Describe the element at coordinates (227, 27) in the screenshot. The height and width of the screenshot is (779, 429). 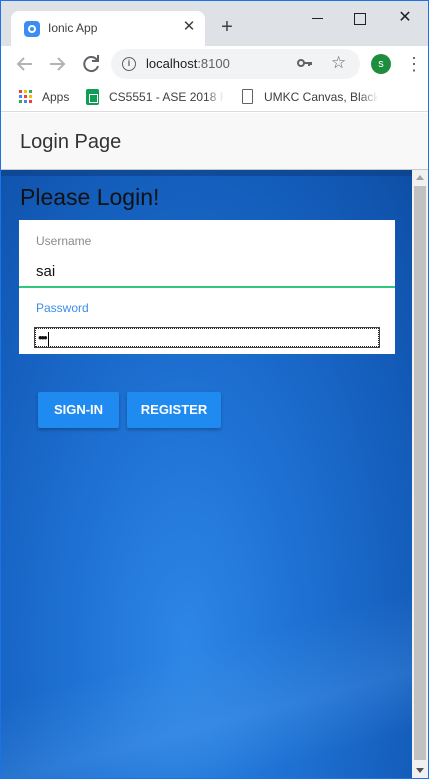
I see `new-tab-icon: +` at that location.